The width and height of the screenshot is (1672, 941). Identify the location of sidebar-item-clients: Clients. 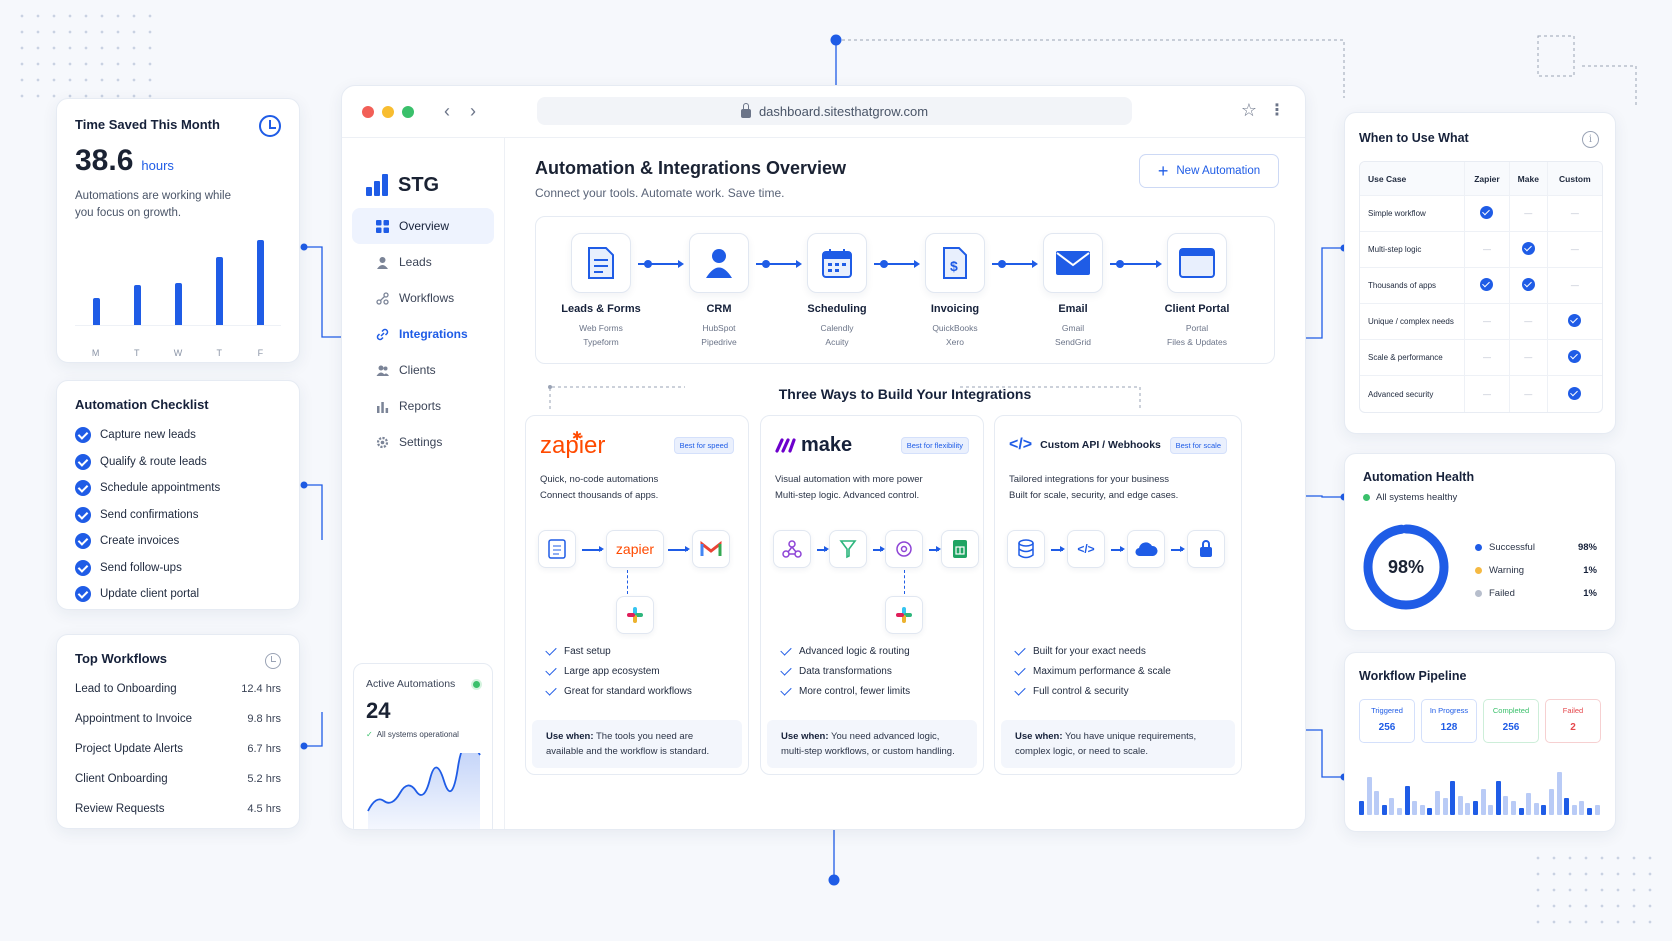
(423, 370).